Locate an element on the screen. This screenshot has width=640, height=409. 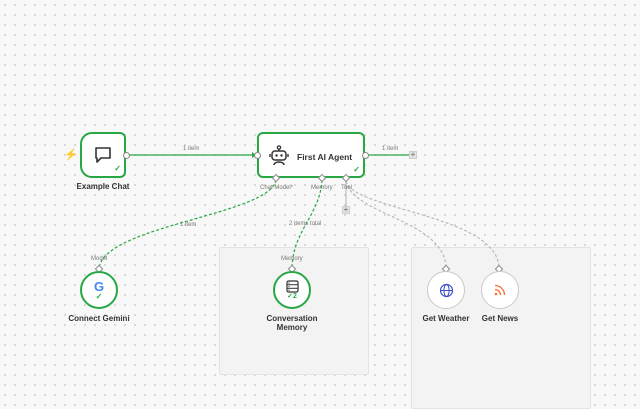
add-output-plus-icon: + is located at coordinates (413, 155).